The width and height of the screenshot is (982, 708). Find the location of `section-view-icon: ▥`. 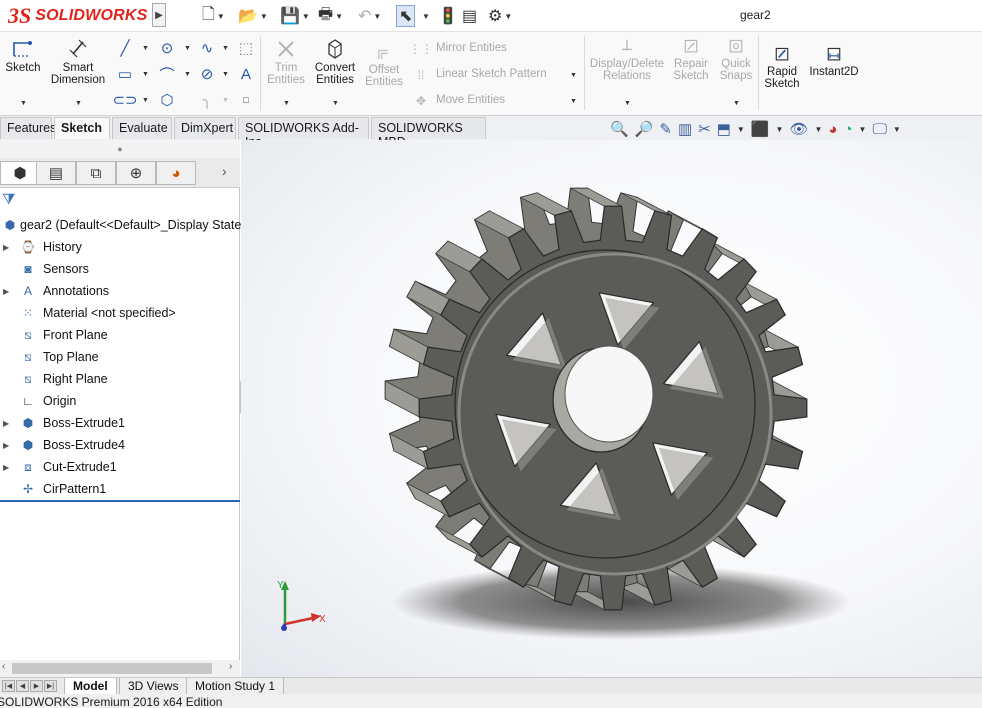

section-view-icon: ▥ is located at coordinates (685, 129).